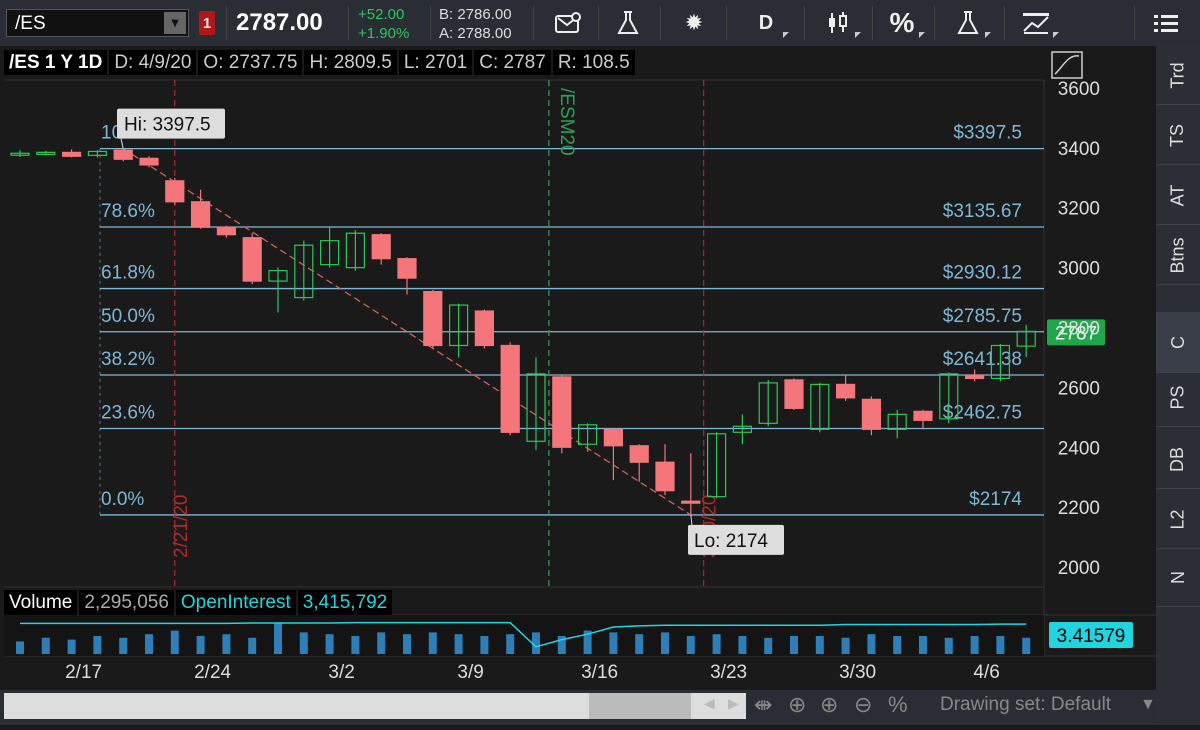 This screenshot has width=1200, height=730. I want to click on tab-label: TS, so click(1177, 135).